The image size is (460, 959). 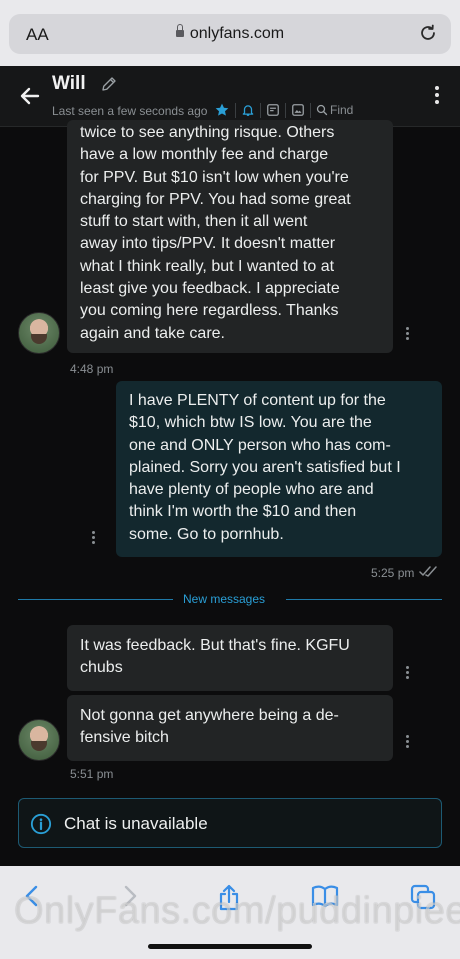 What do you see at coordinates (342, 110) in the screenshot?
I see `find-label: Find` at bounding box center [342, 110].